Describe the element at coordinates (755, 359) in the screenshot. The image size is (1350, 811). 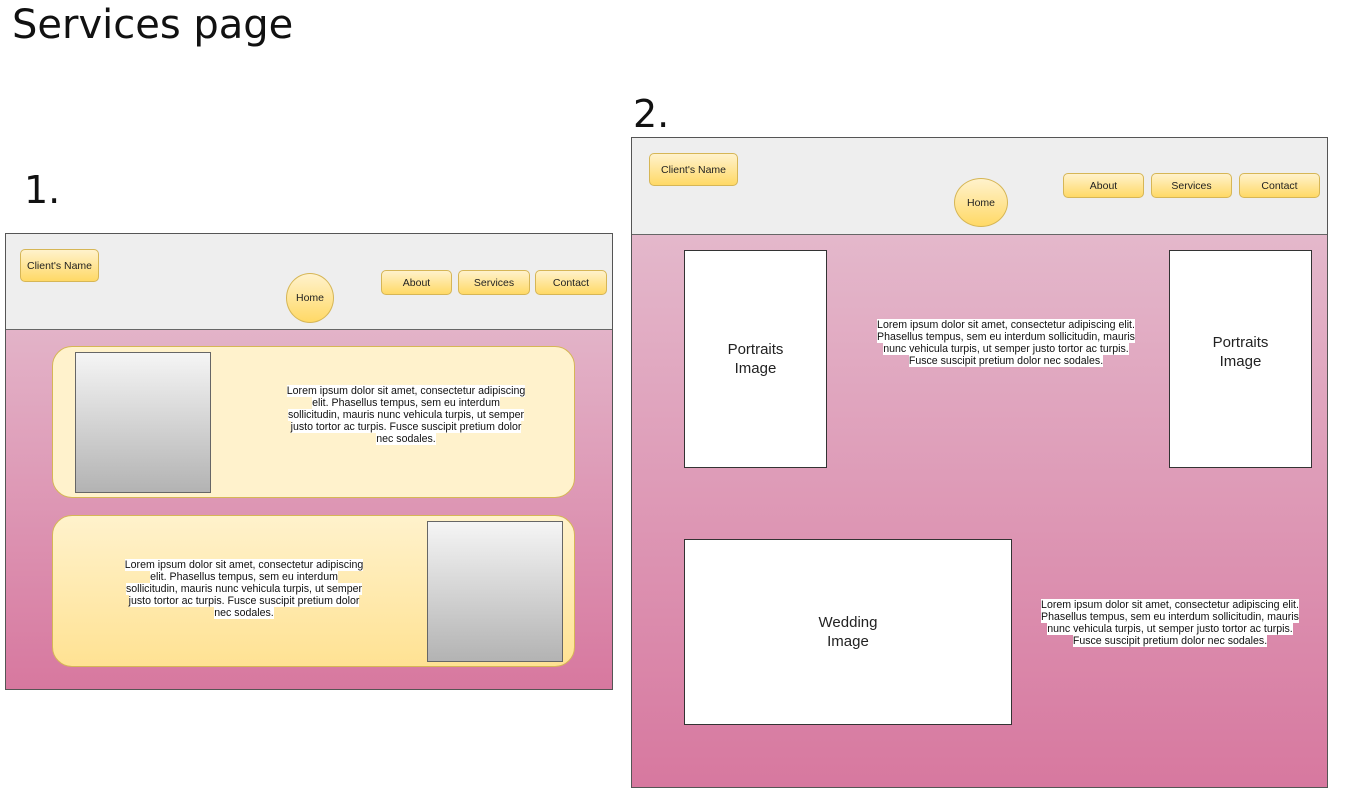
I see `portraits-image-left: Portraits Image` at that location.